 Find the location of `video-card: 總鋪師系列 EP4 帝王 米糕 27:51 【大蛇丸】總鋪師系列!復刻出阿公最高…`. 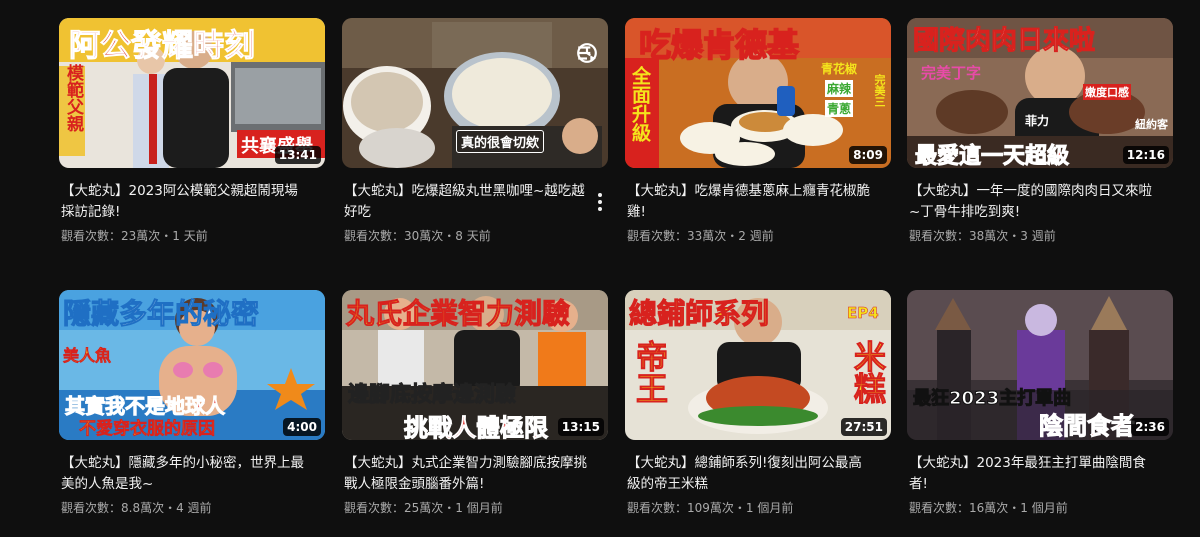

video-card: 總鋪師系列 EP4 帝王 米糕 27:51 【大蛇丸】總鋪師系列!復刻出阿公最高… is located at coordinates (758, 403).